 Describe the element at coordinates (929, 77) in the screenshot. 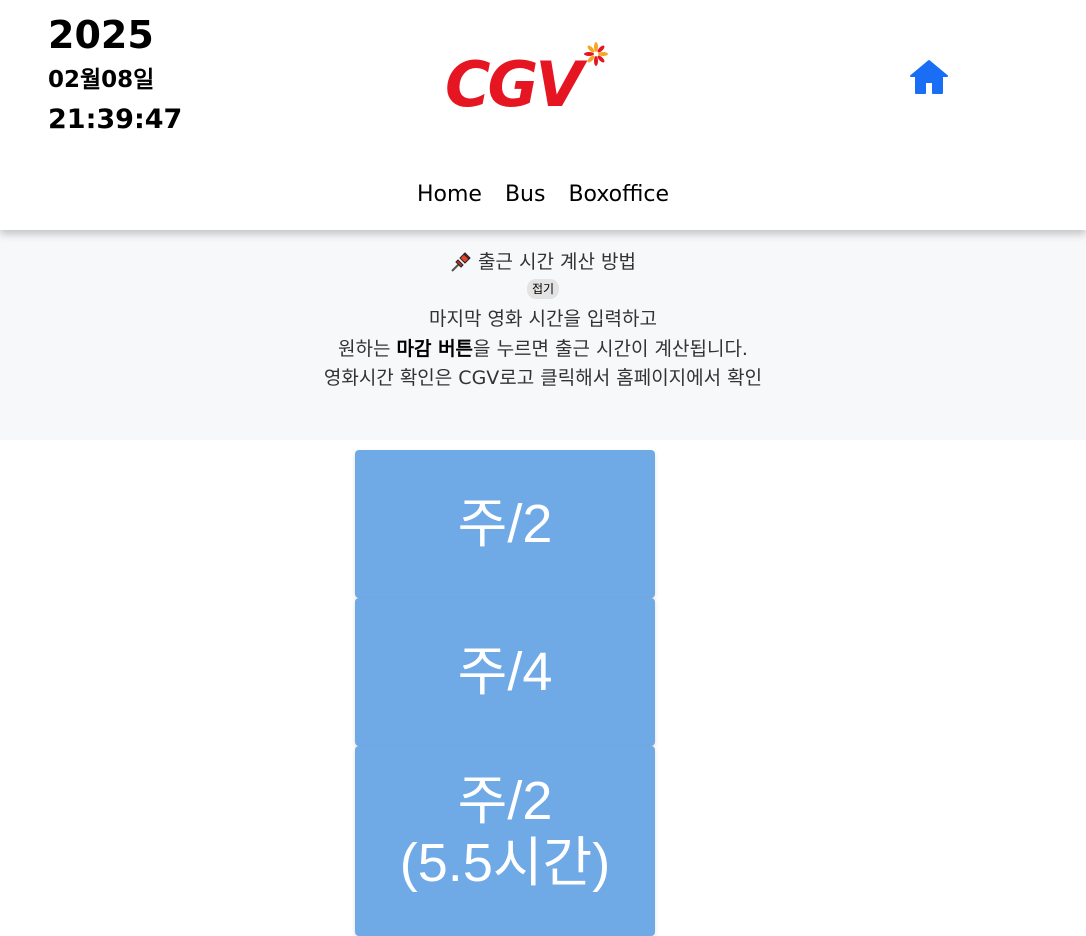

I see `home-icon` at that location.